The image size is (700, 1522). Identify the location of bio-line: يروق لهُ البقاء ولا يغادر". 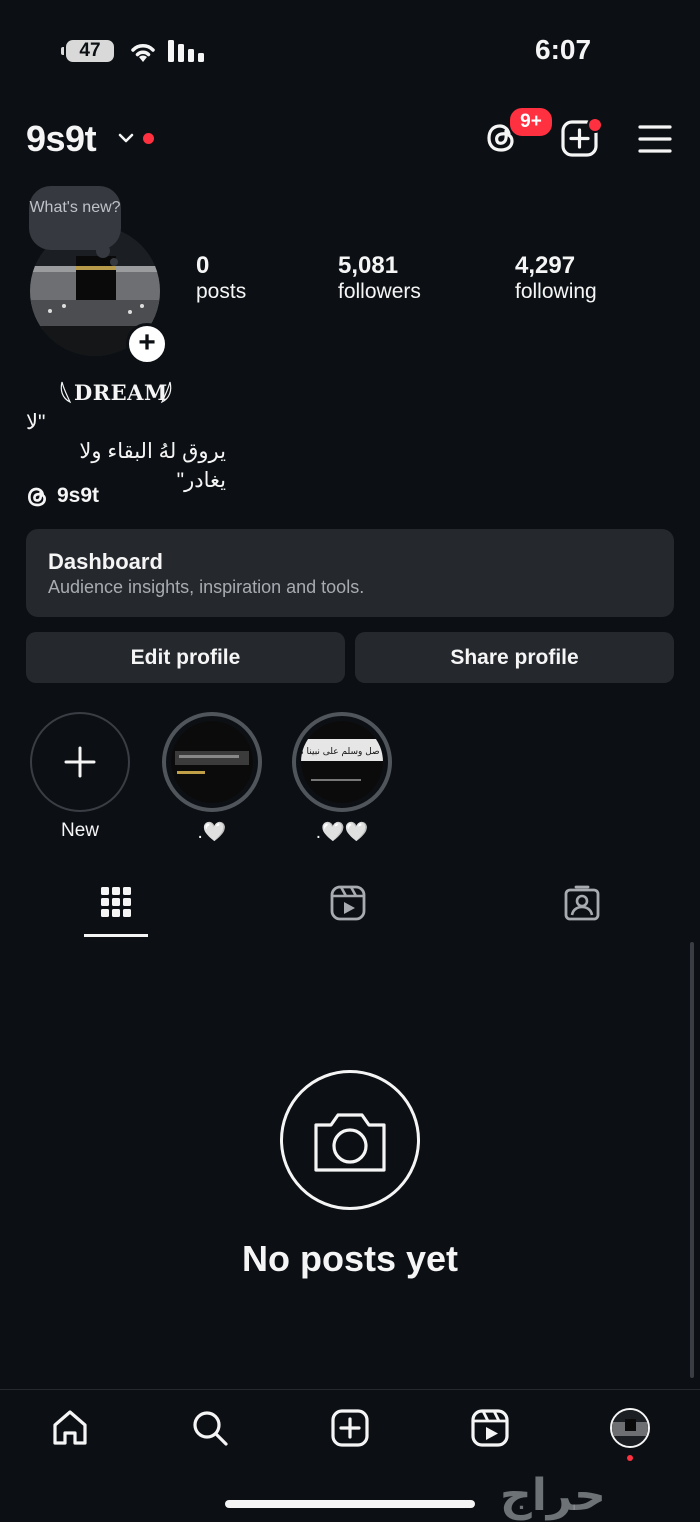
(152, 466).